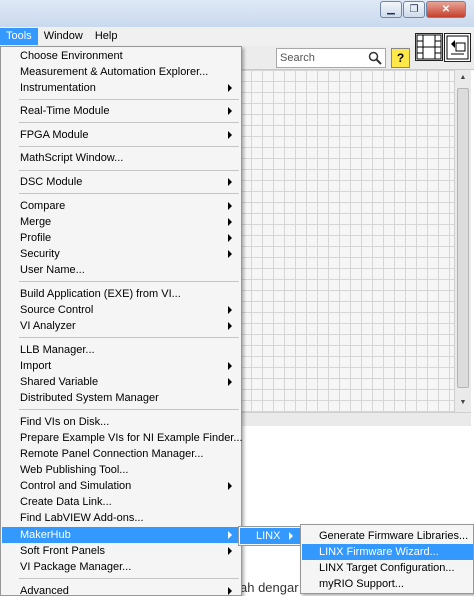 Image resolution: width=474 pixels, height=596 pixels. Describe the element at coordinates (121, 326) in the screenshot. I see `menu-item-vi-analyzer: VI Analyzer` at that location.